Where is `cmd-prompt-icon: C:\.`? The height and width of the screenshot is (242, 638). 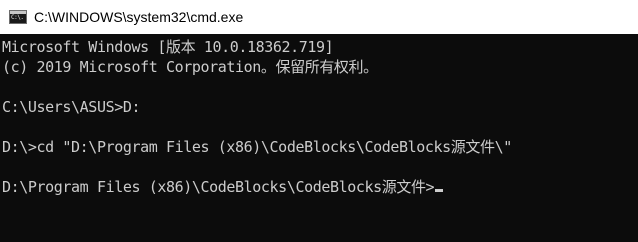
cmd-prompt-icon: C:\. is located at coordinates (18, 17).